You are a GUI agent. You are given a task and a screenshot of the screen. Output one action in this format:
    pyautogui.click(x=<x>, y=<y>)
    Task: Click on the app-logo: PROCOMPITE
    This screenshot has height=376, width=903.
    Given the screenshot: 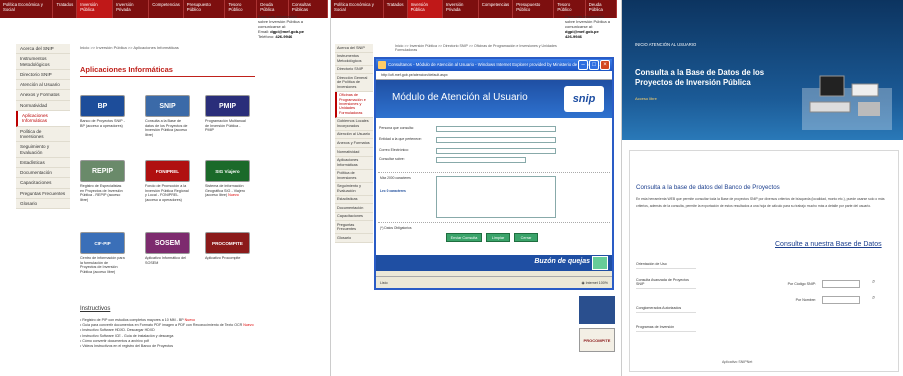 What is the action you would take?
    pyautogui.click(x=227, y=243)
    